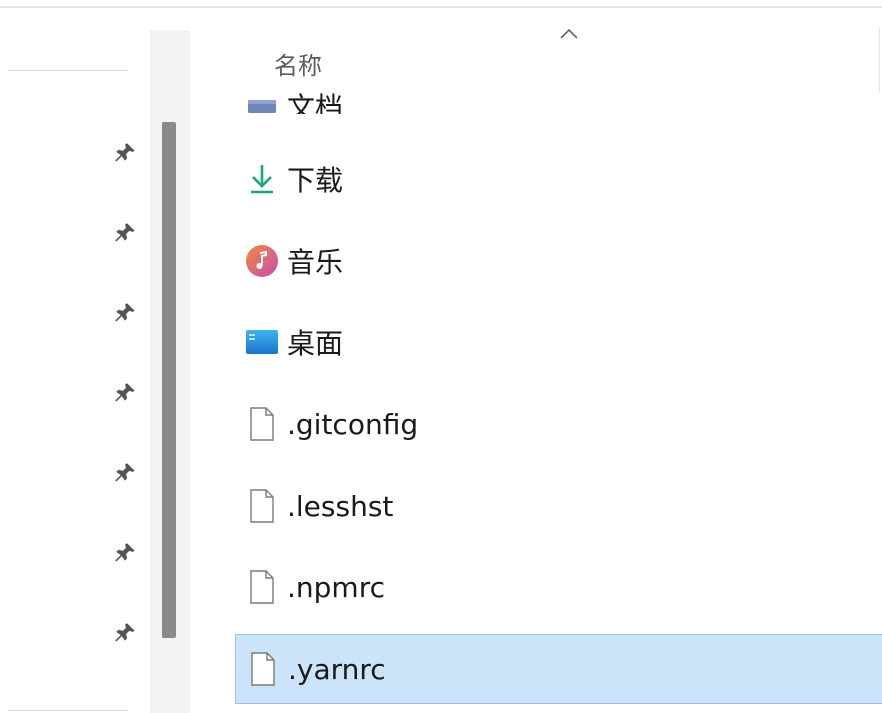 The height and width of the screenshot is (713, 882). I want to click on file-name: .gitconfig, so click(353, 424).